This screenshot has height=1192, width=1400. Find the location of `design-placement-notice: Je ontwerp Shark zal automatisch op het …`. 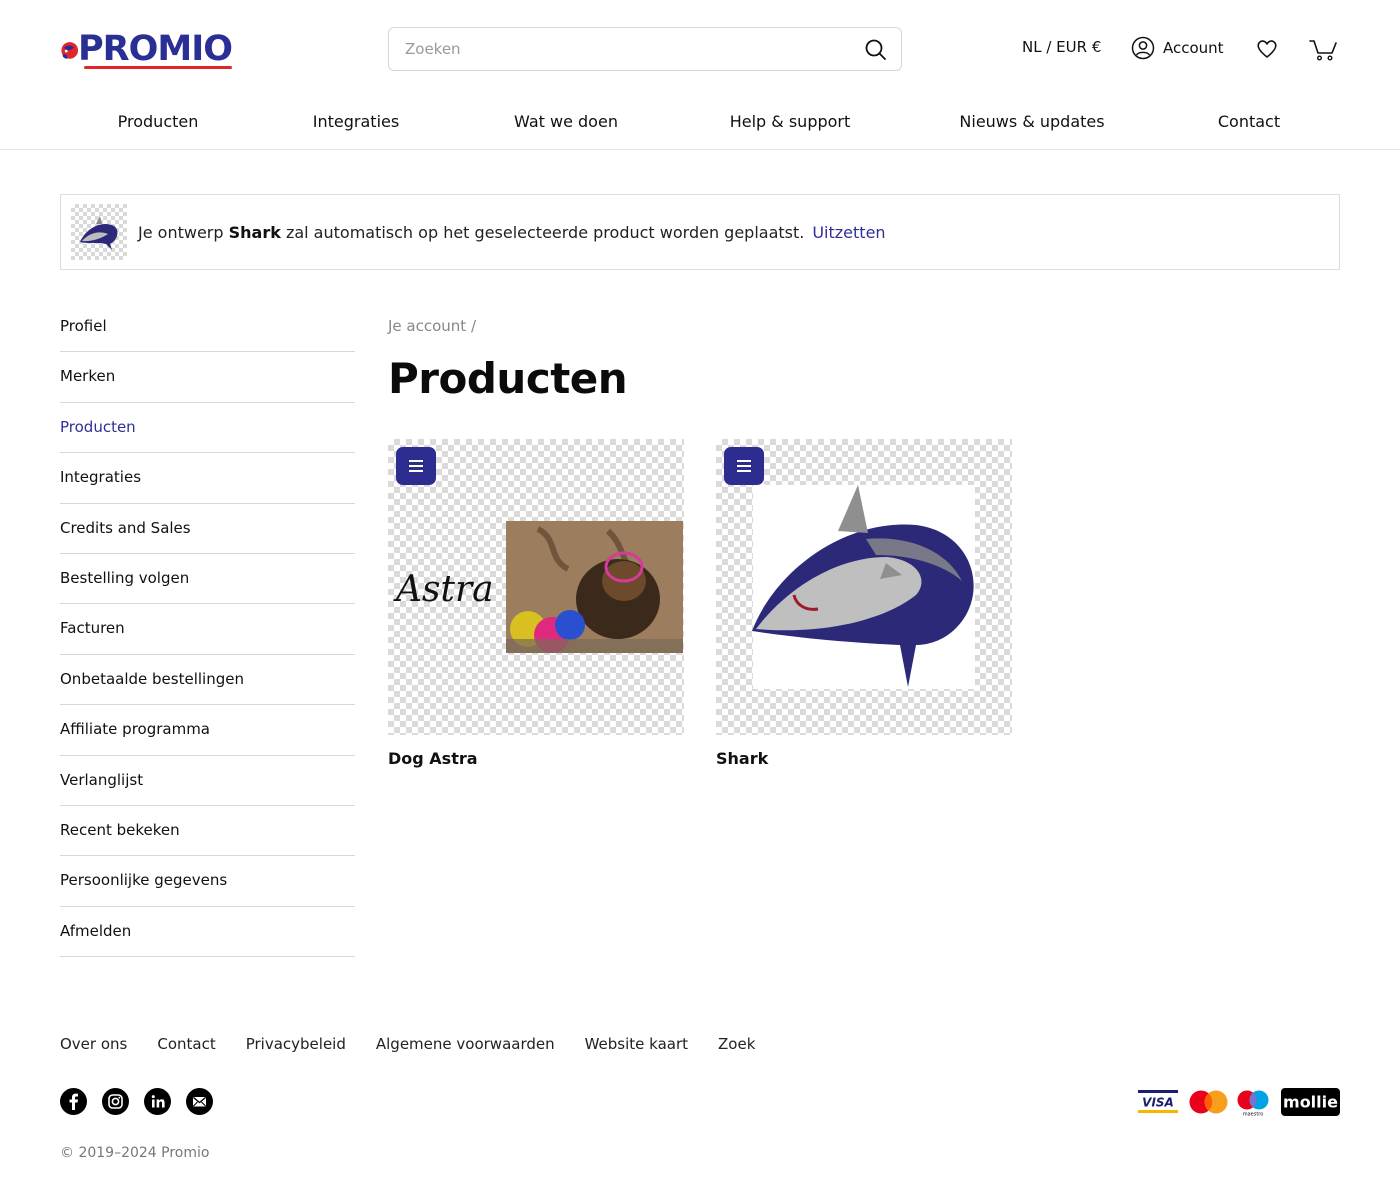

design-placement-notice: Je ontwerp Shark zal automatisch op het … is located at coordinates (700, 232).